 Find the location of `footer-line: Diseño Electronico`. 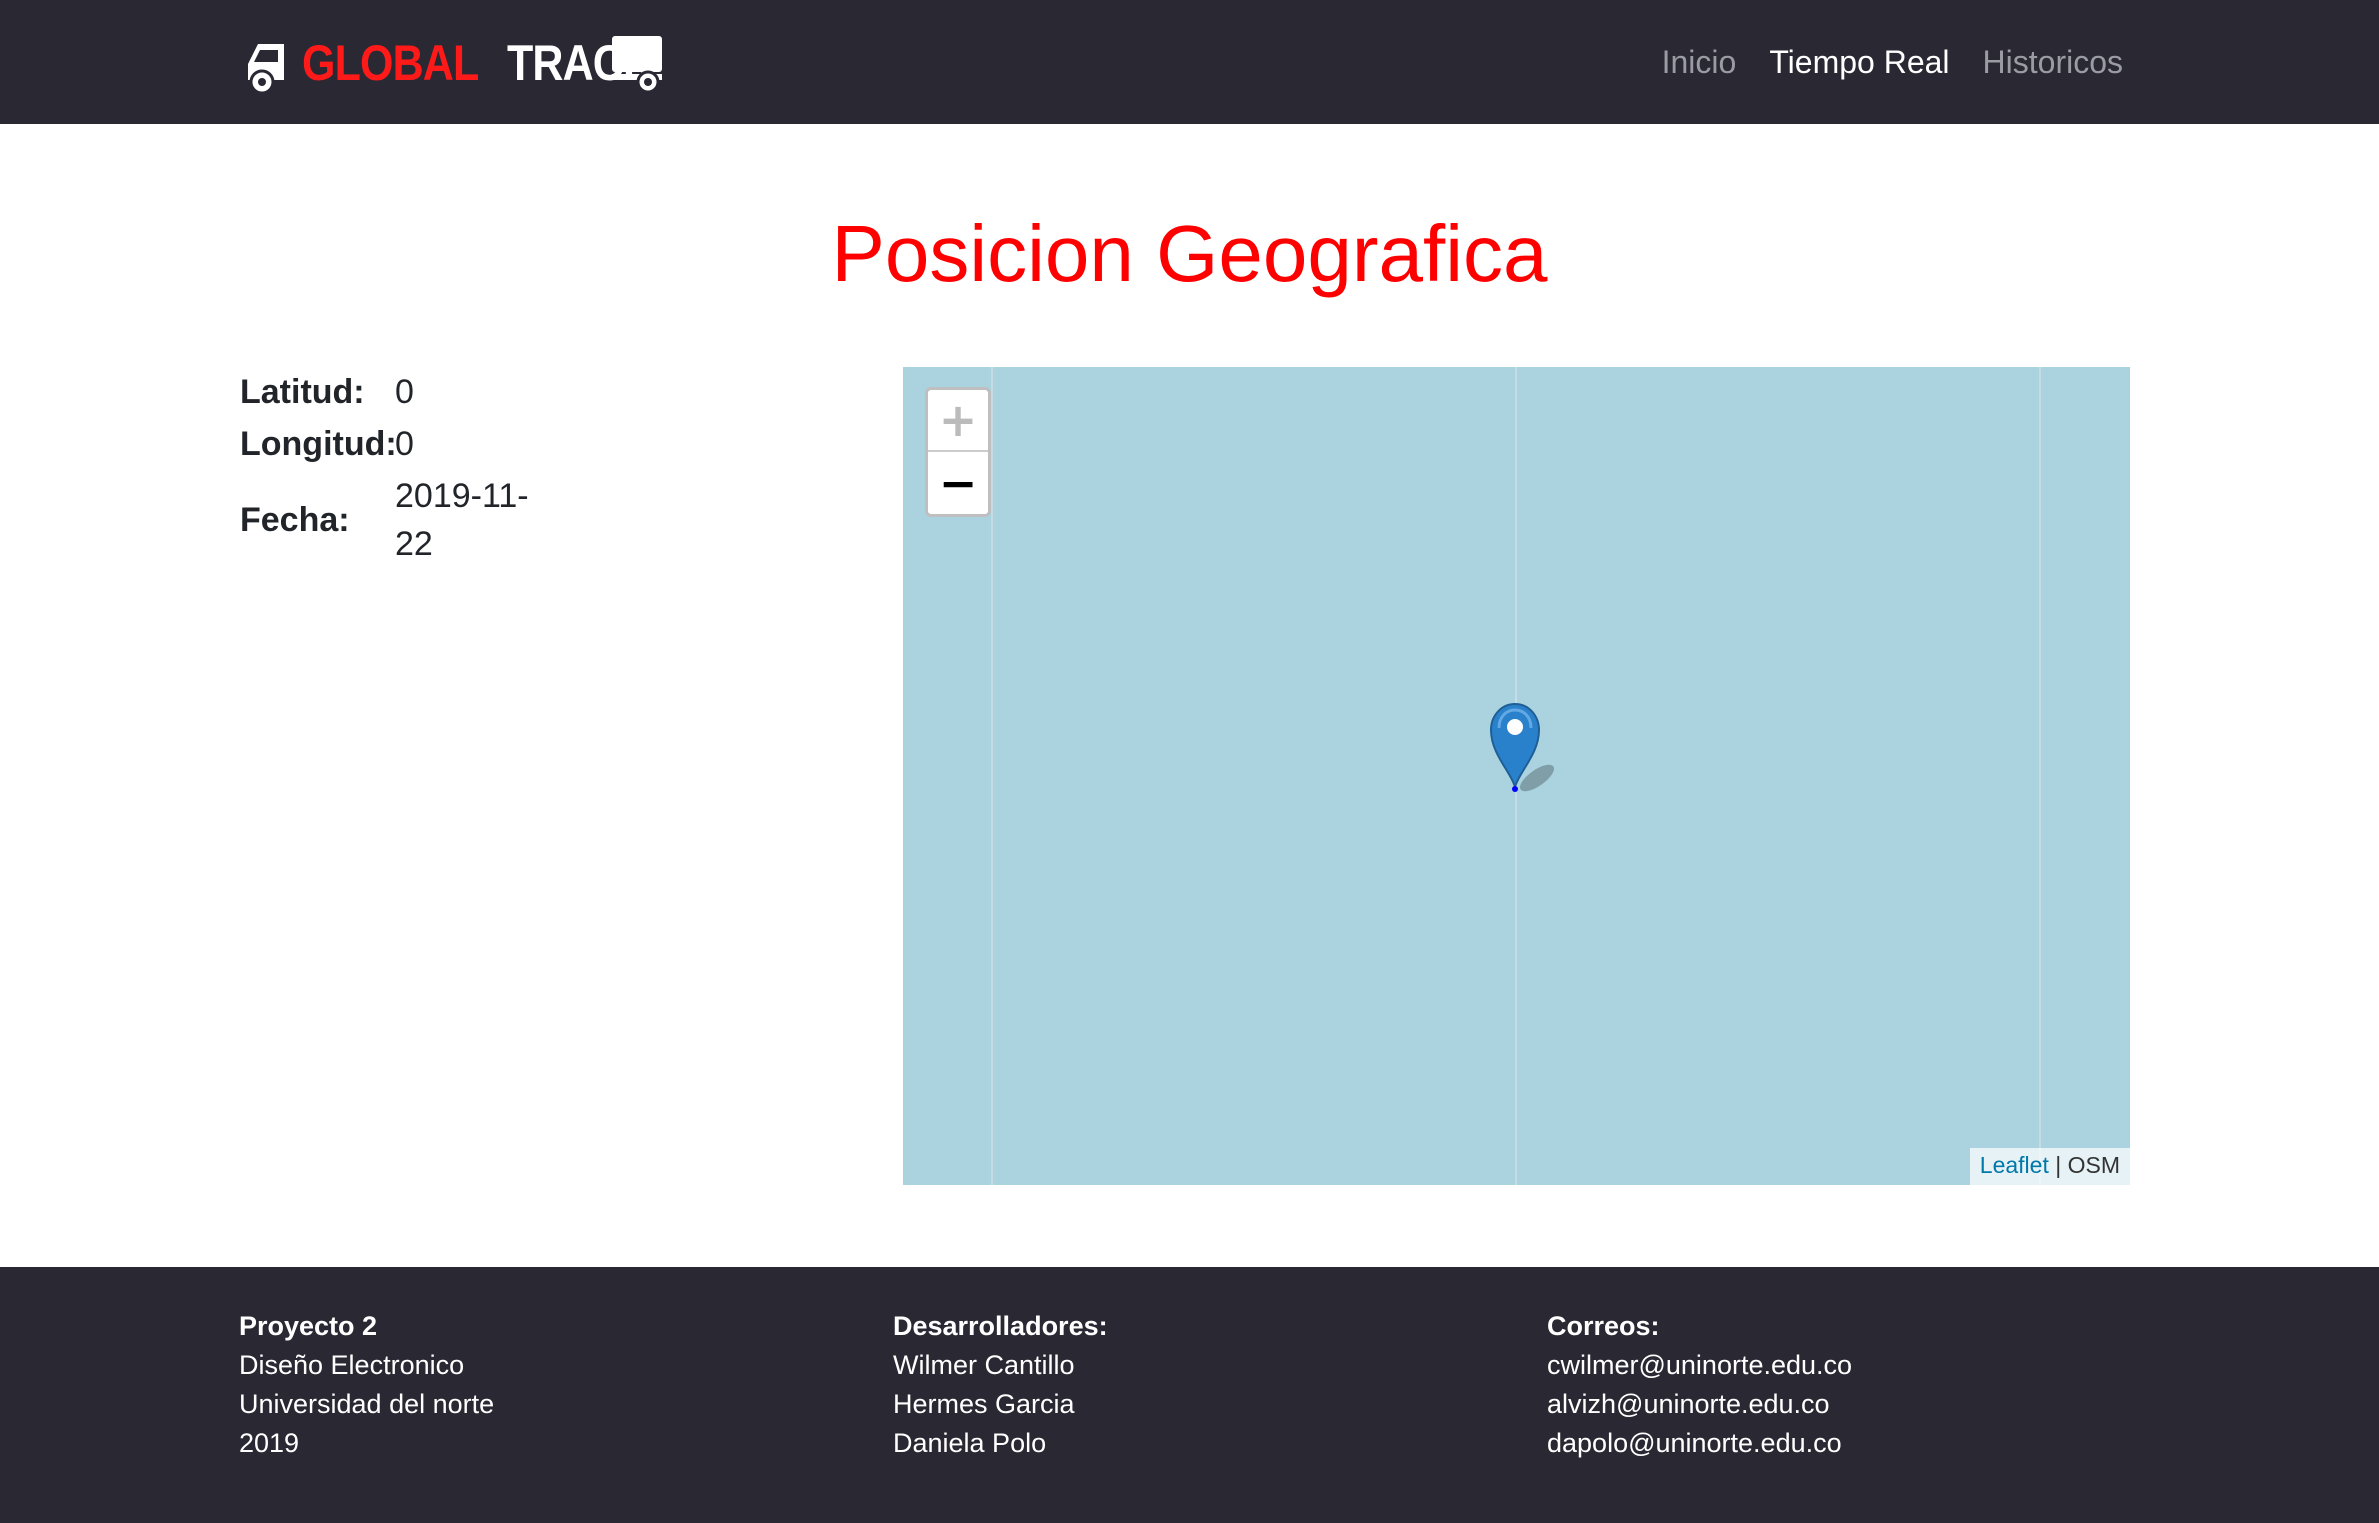

footer-line: Diseño Electronico is located at coordinates (352, 1365).